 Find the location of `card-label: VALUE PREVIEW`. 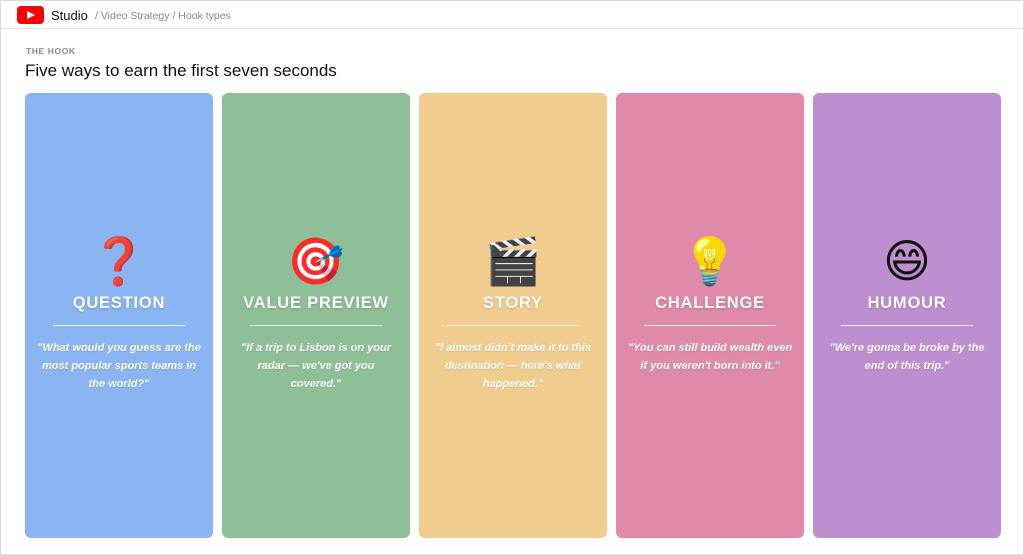

card-label: VALUE PREVIEW is located at coordinates (316, 303).